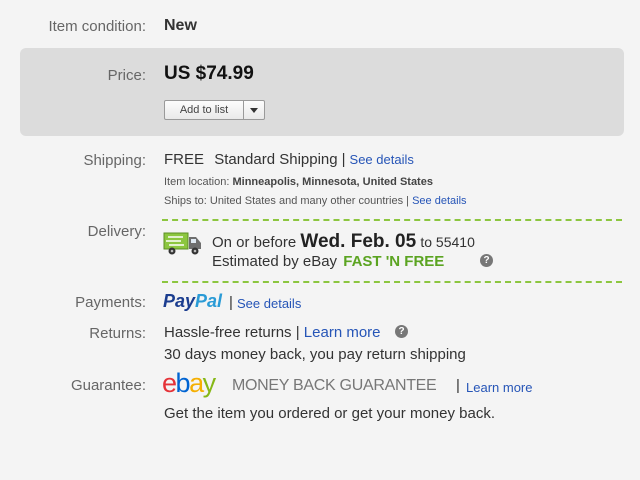 This screenshot has width=640, height=480. I want to click on shipping-method: Standard Shipping, so click(276, 159).